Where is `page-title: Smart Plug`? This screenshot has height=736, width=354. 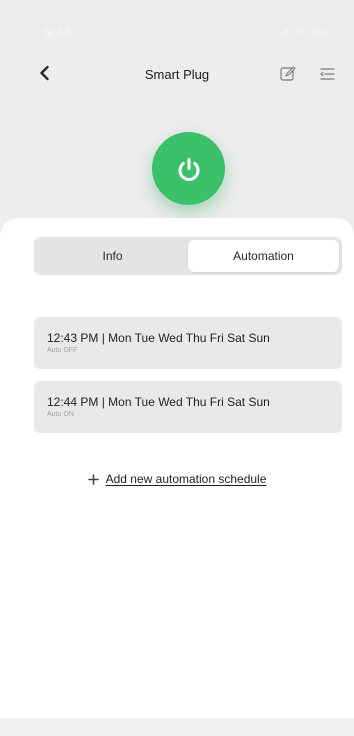
page-title: Smart Plug is located at coordinates (177, 74).